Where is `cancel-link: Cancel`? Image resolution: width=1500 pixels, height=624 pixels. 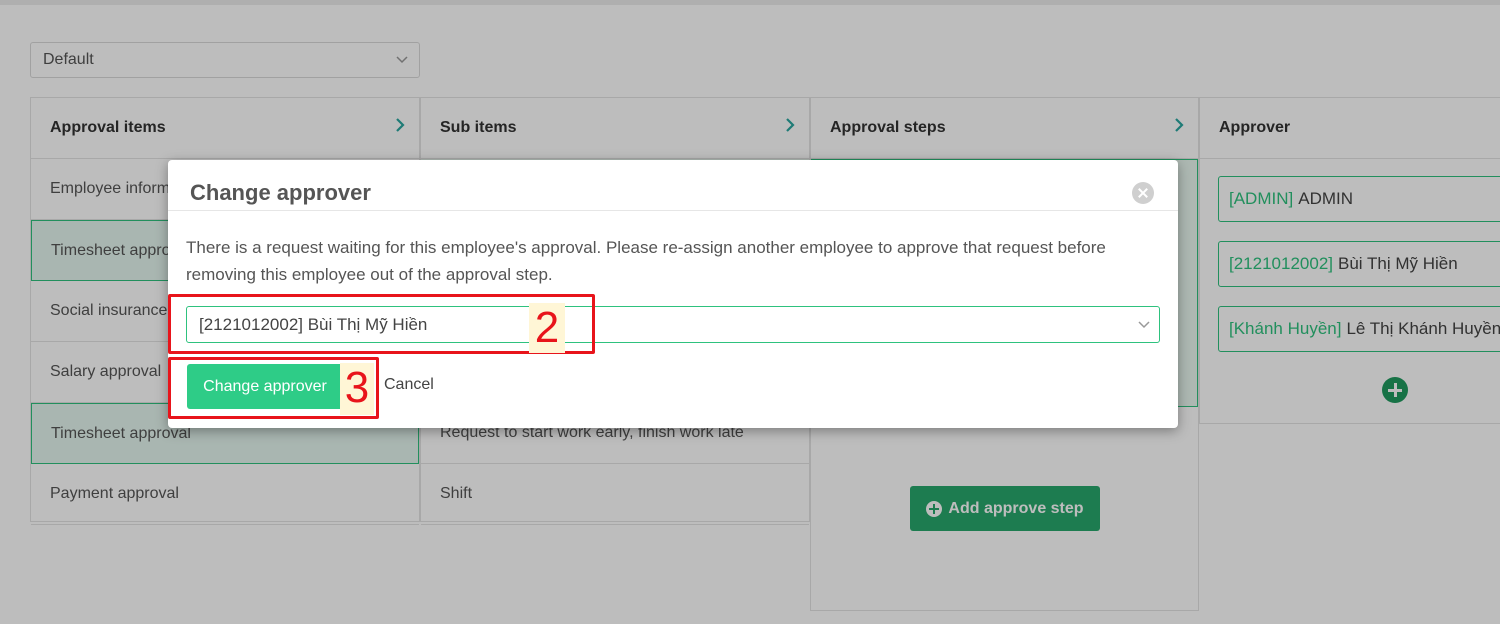 cancel-link: Cancel is located at coordinates (409, 385).